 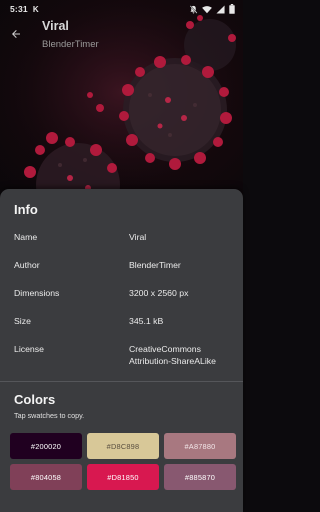 I want to click on color-swatch: #A87880, so click(x=200, y=446).